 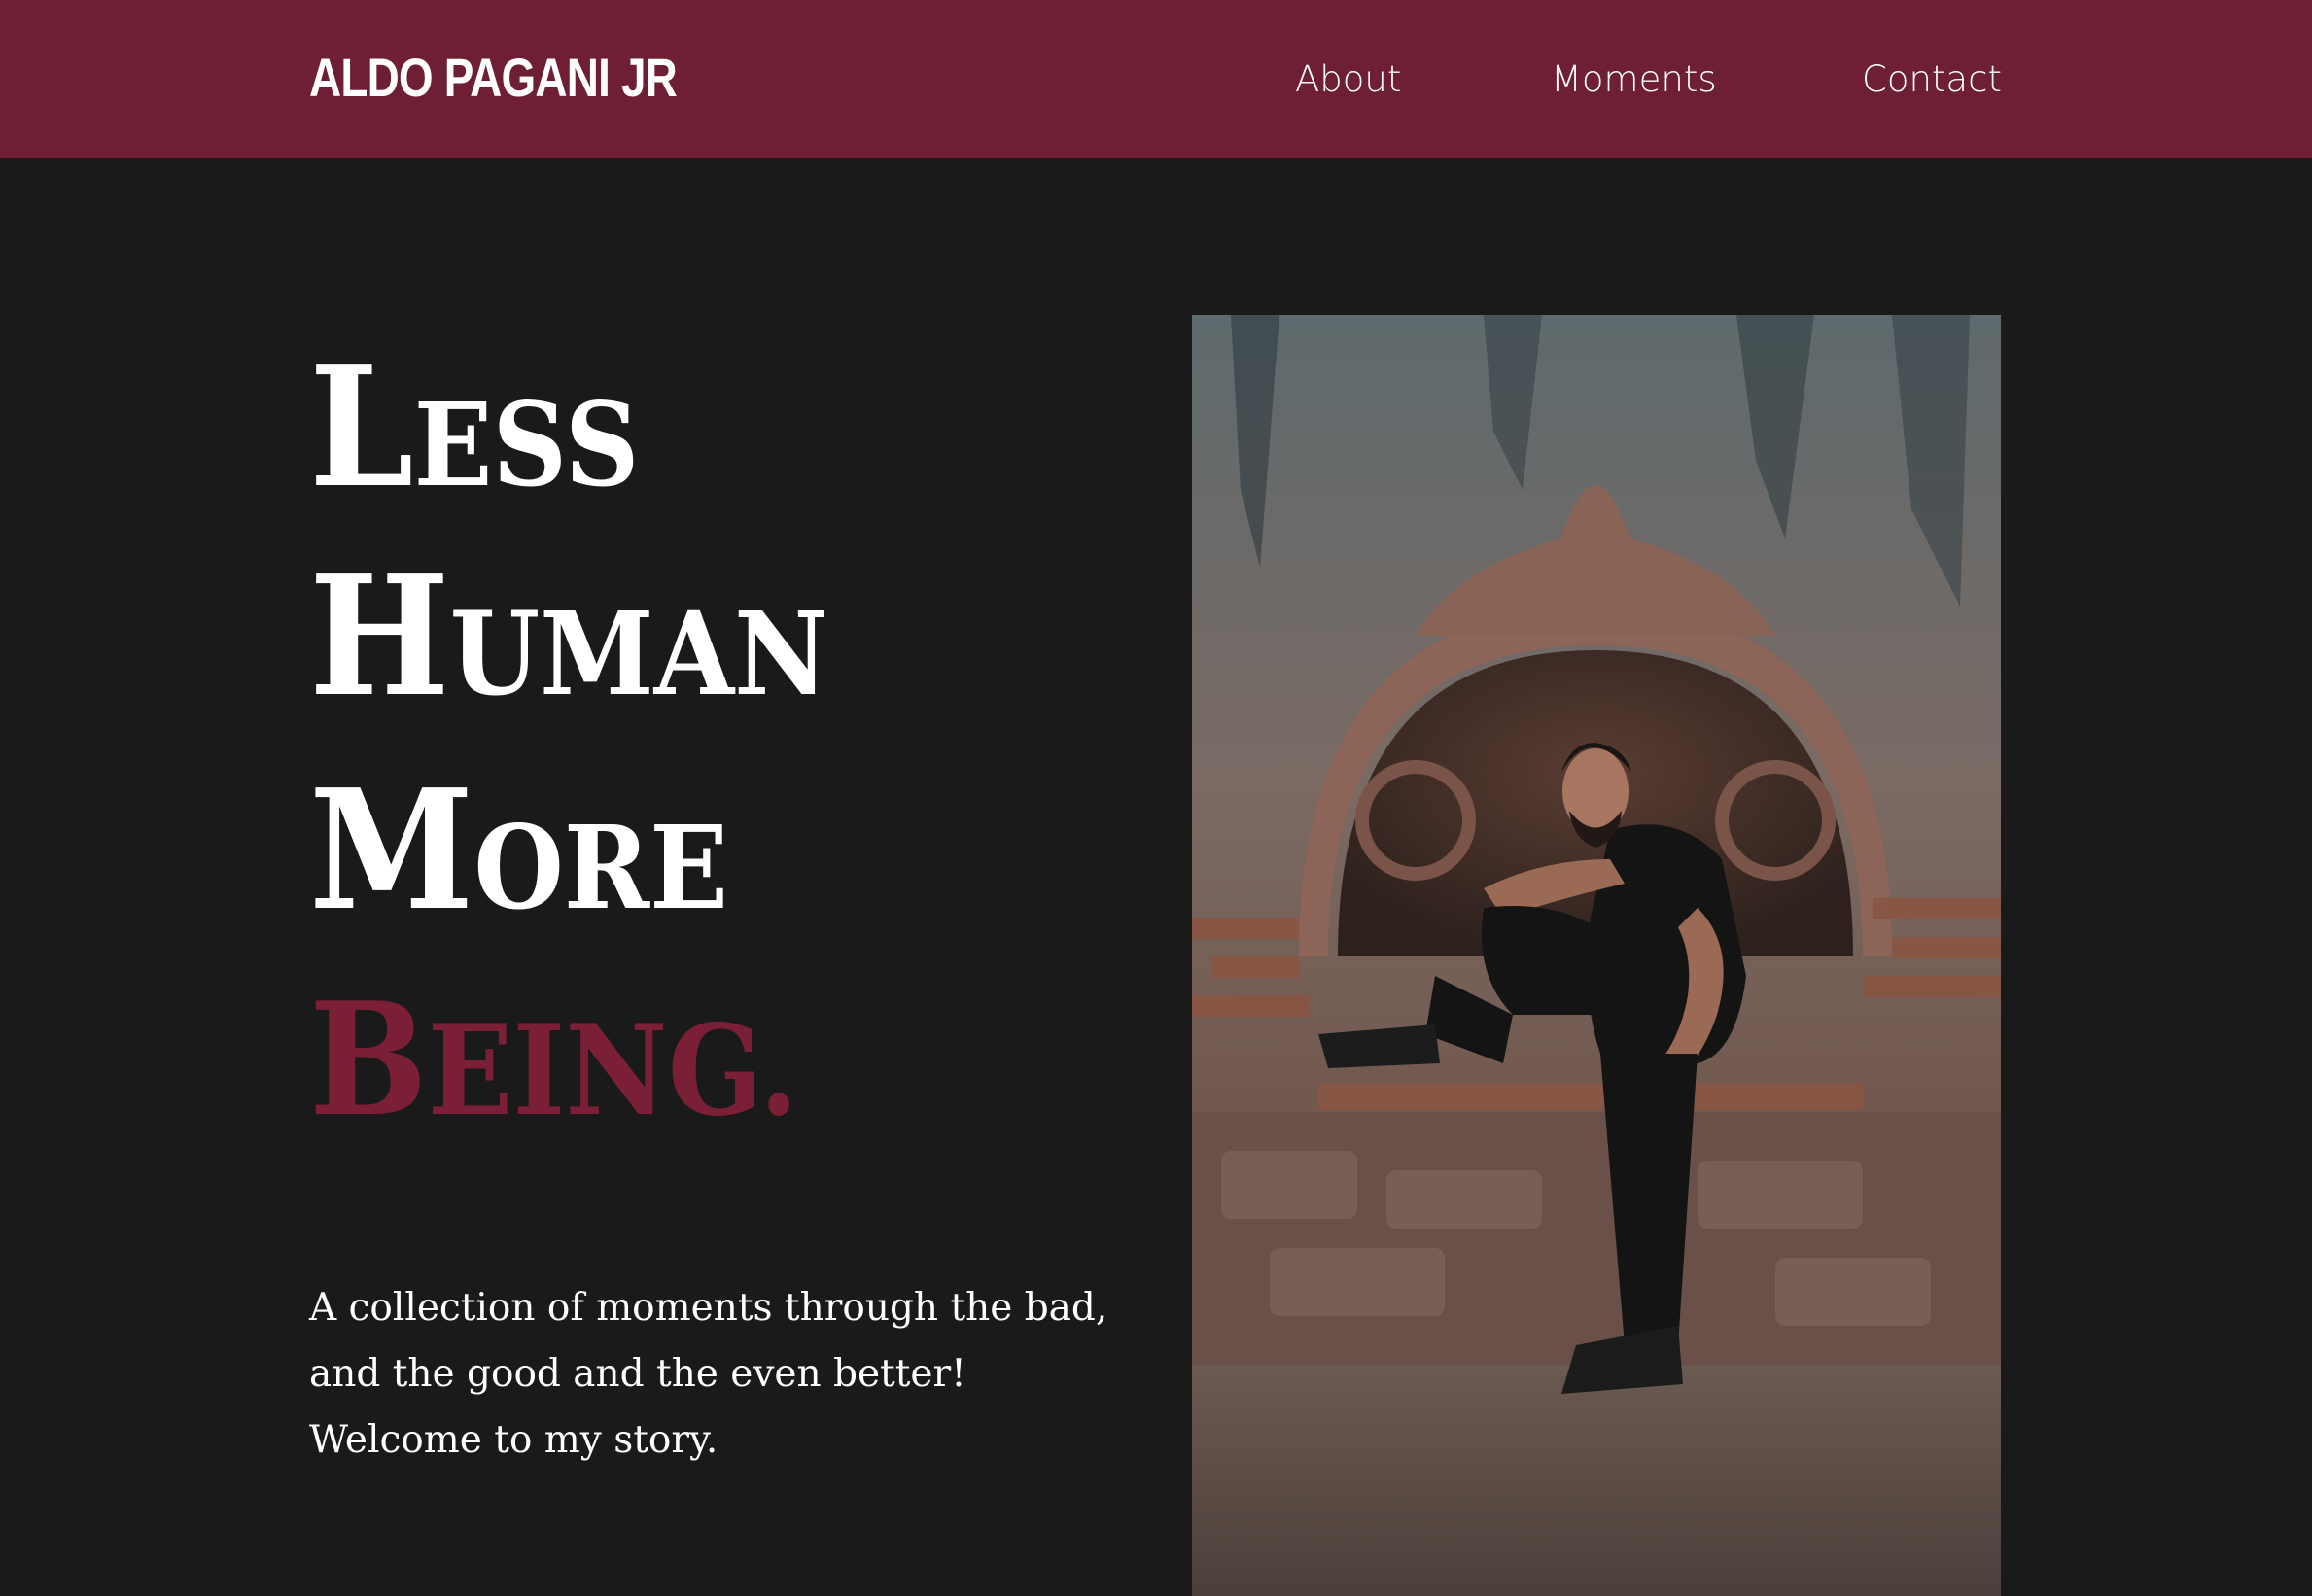 What do you see at coordinates (1932, 79) in the screenshot?
I see `nav-link-contact: Contact` at bounding box center [1932, 79].